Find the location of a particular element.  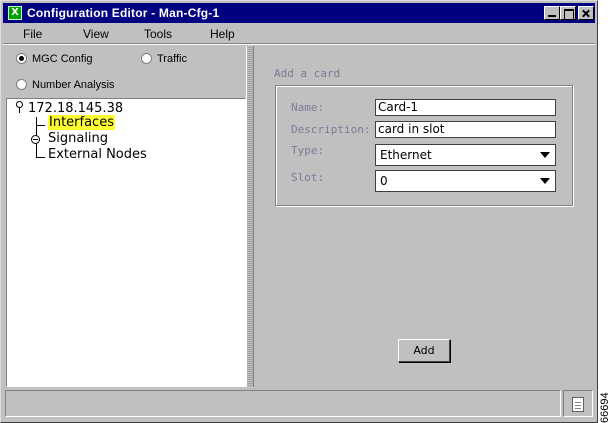

tree-root-node: 172.18.145.38 is located at coordinates (69, 108).